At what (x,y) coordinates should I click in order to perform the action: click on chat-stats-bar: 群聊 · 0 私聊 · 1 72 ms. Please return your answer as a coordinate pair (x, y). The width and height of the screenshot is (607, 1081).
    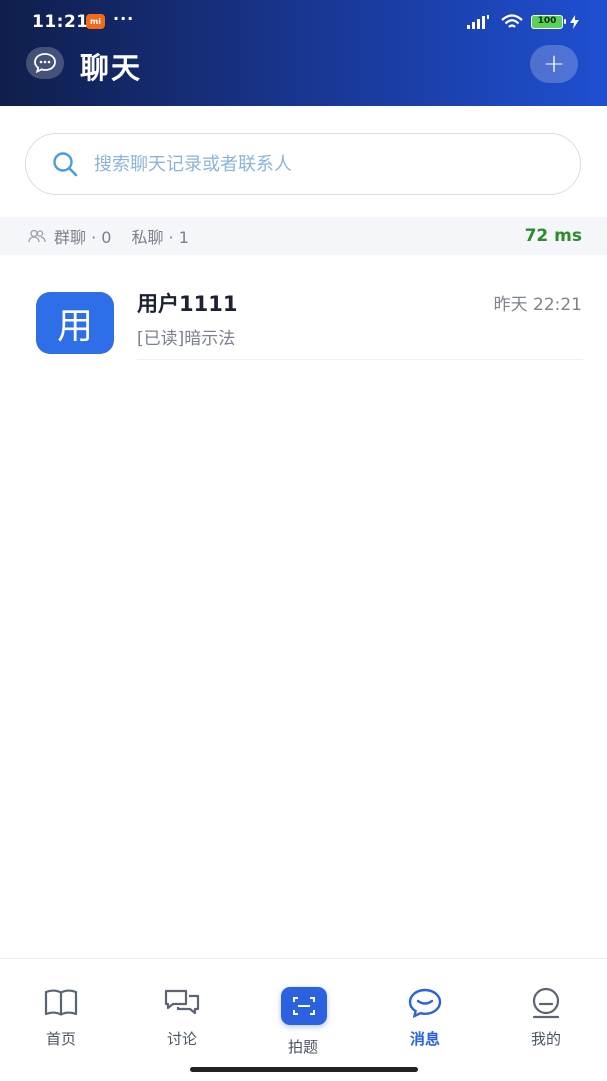
    Looking at the image, I should click on (303, 236).